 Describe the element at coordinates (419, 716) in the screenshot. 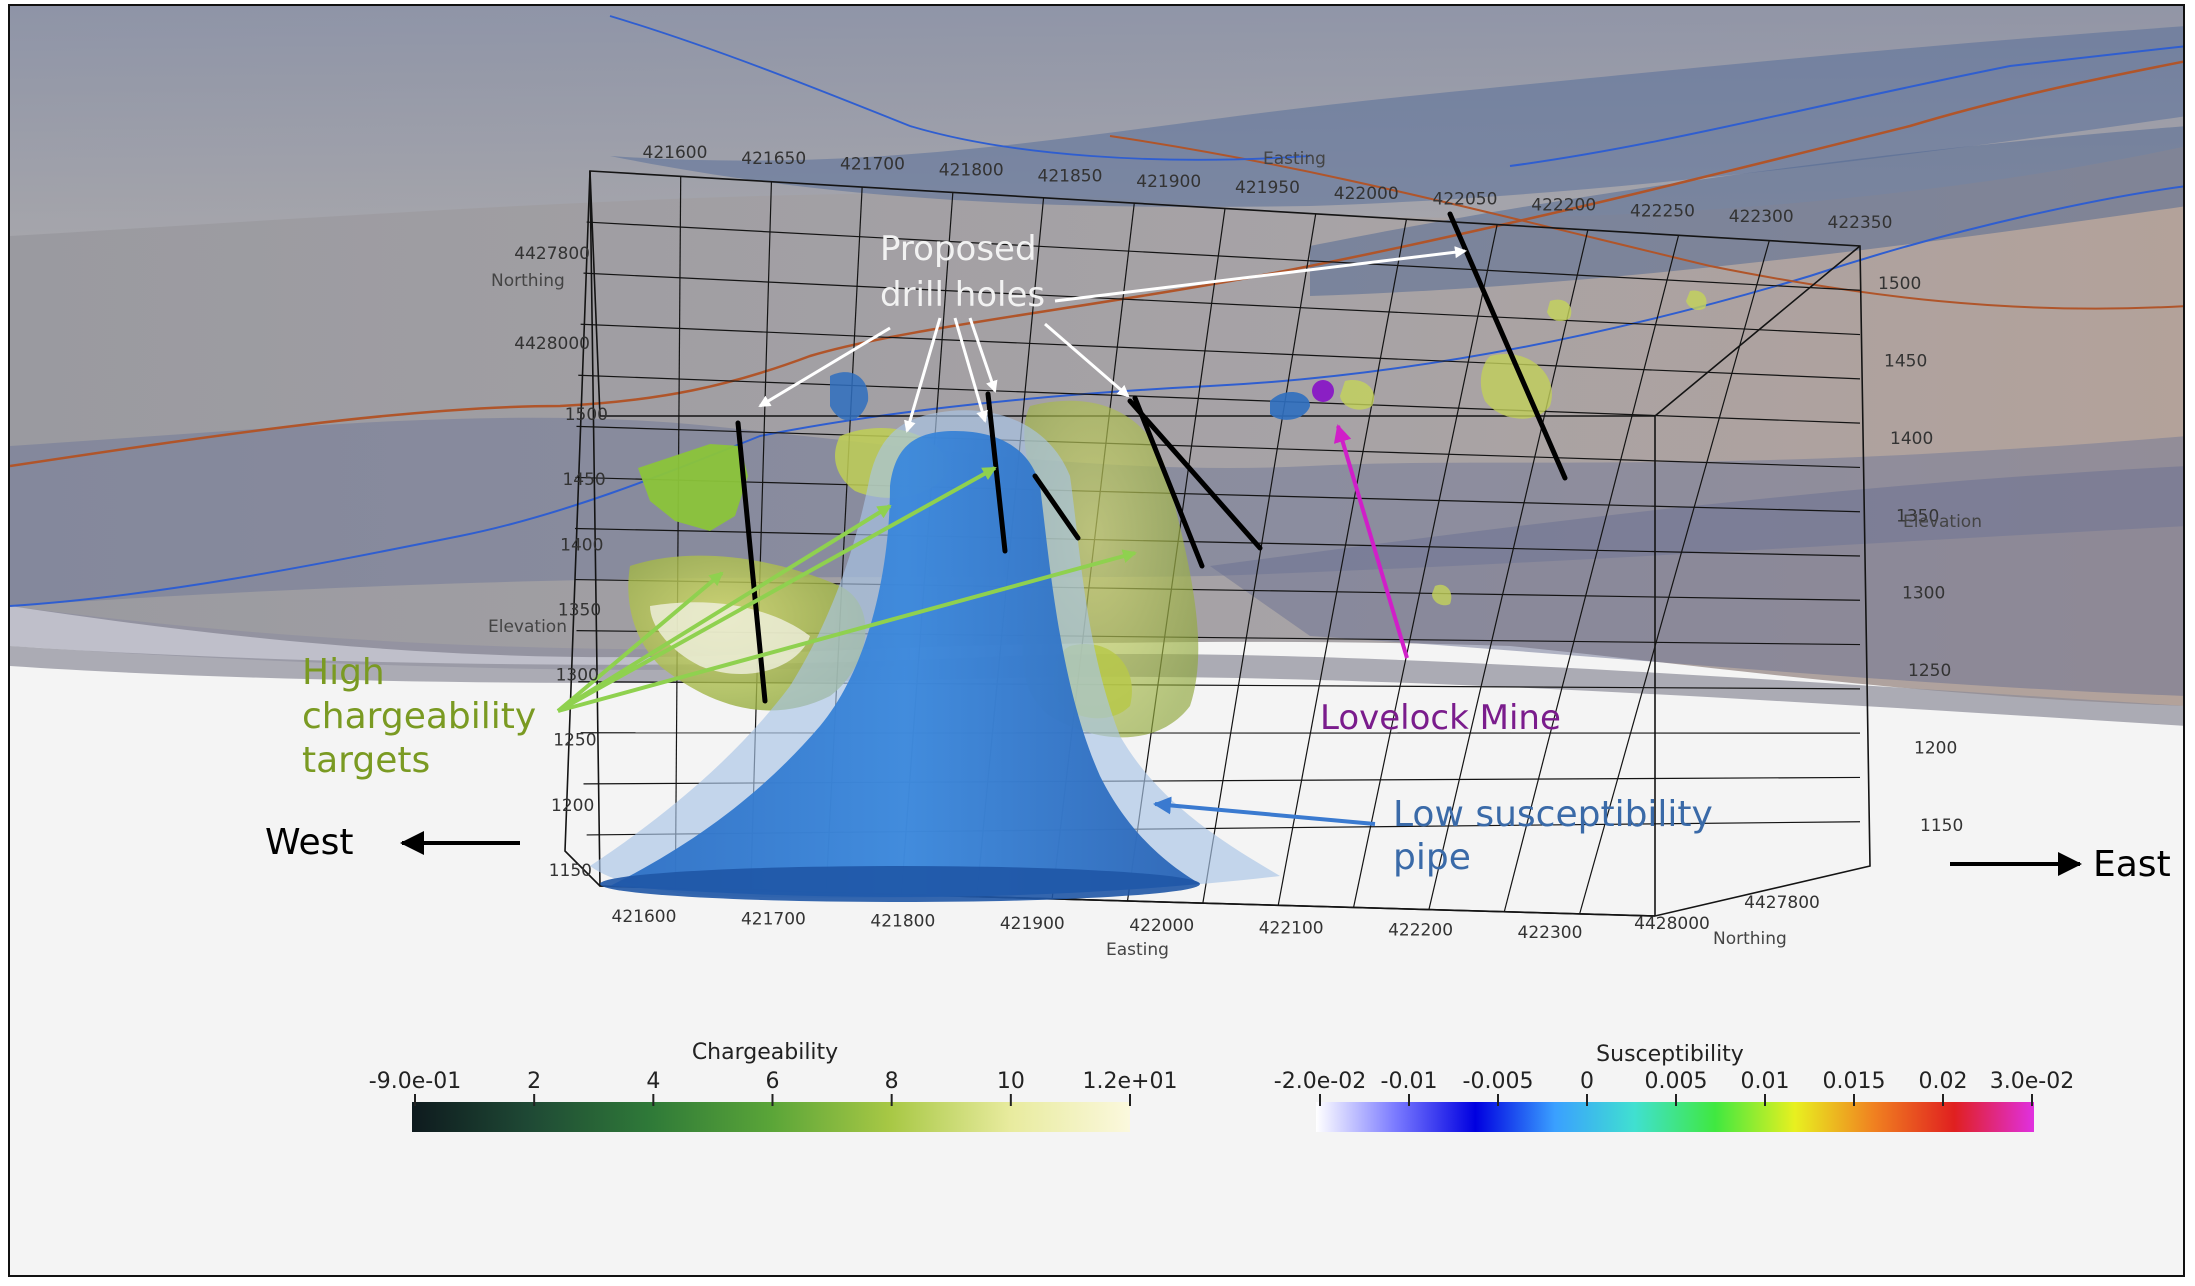

I see `chargeability-label-line2: chargeability` at that location.